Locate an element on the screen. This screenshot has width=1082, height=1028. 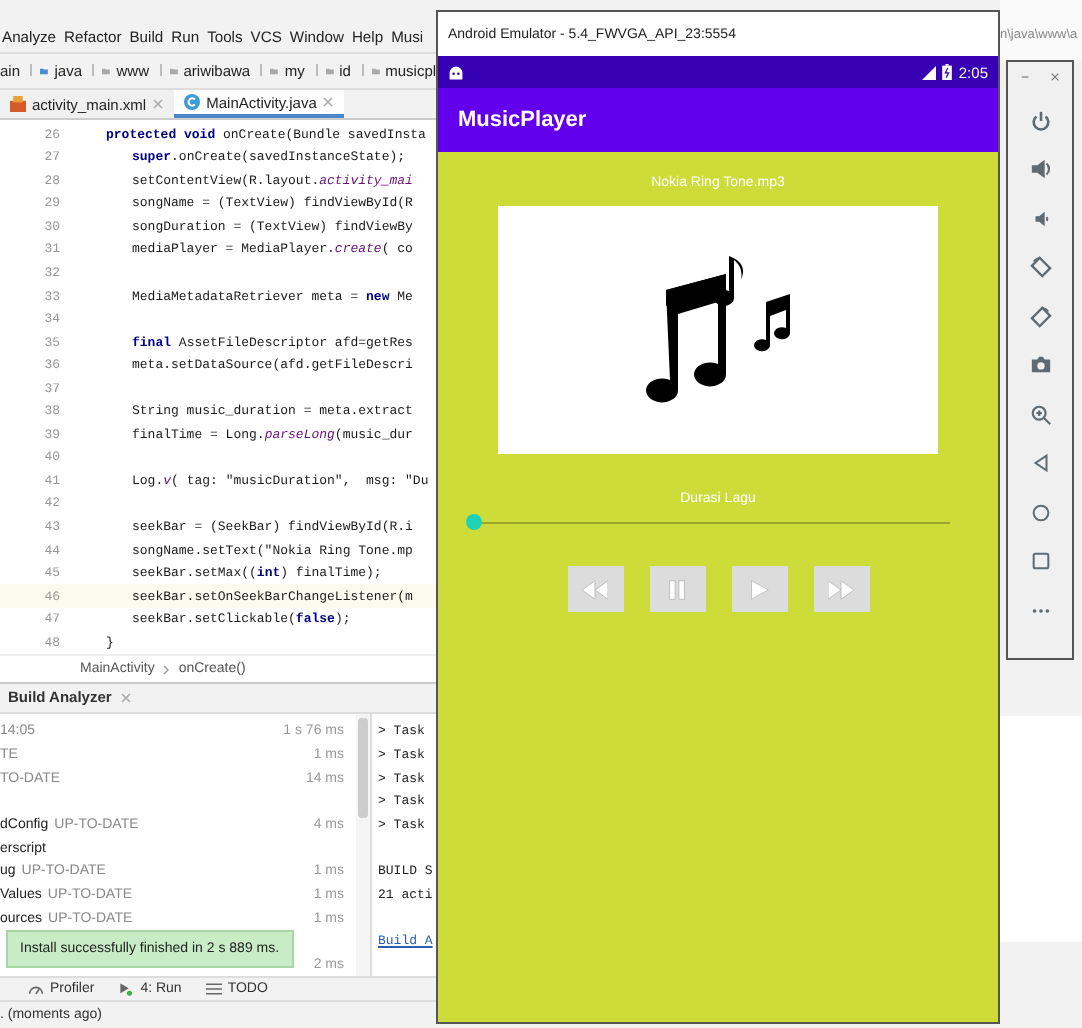
zoom-icon is located at coordinates (1040, 414).